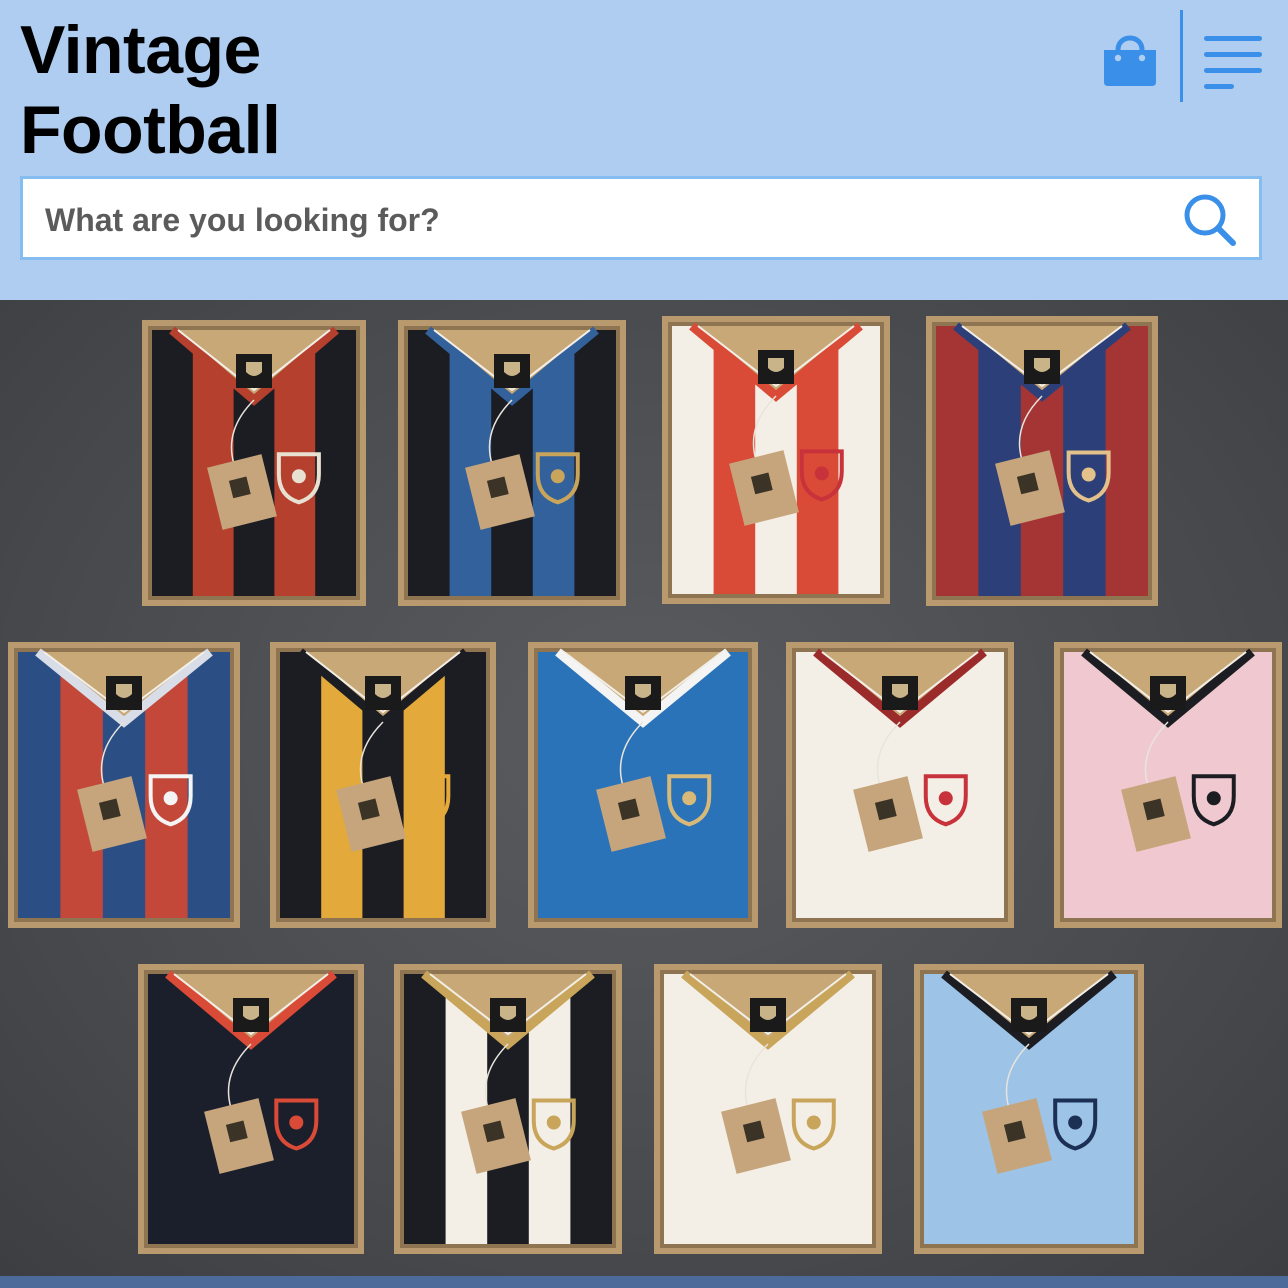  I want to click on search-icon, so click(1210, 220).